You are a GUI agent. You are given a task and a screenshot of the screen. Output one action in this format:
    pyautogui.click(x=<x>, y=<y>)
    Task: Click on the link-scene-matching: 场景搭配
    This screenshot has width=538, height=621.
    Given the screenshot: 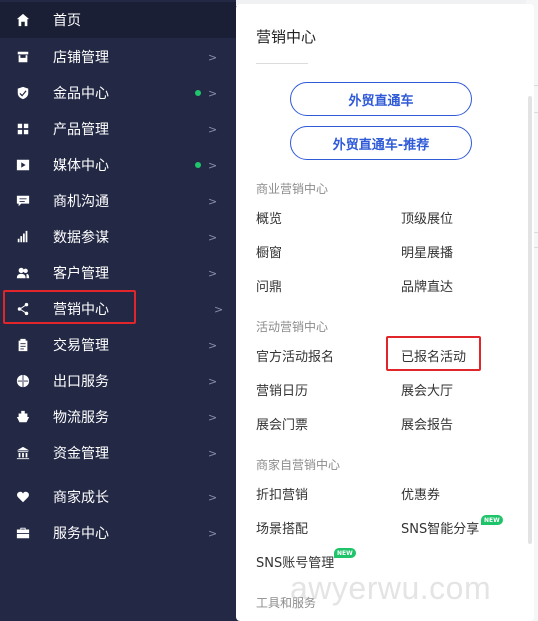 What is the action you would take?
    pyautogui.click(x=282, y=527)
    